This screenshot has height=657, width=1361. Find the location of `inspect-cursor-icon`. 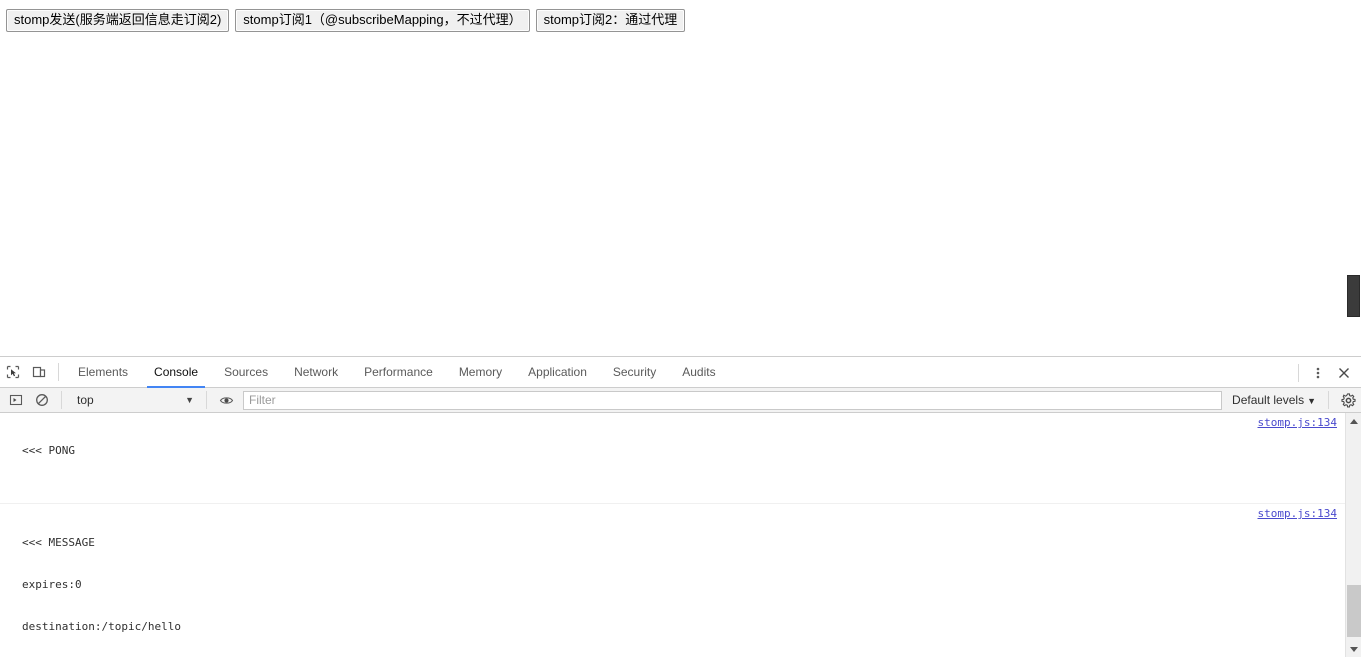

inspect-cursor-icon is located at coordinates (13, 372).